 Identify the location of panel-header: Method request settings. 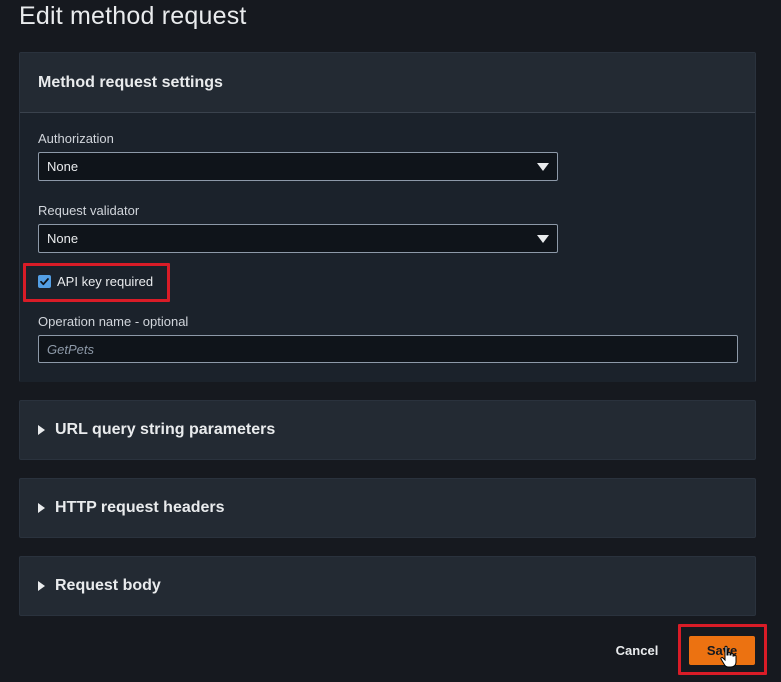
(387, 83).